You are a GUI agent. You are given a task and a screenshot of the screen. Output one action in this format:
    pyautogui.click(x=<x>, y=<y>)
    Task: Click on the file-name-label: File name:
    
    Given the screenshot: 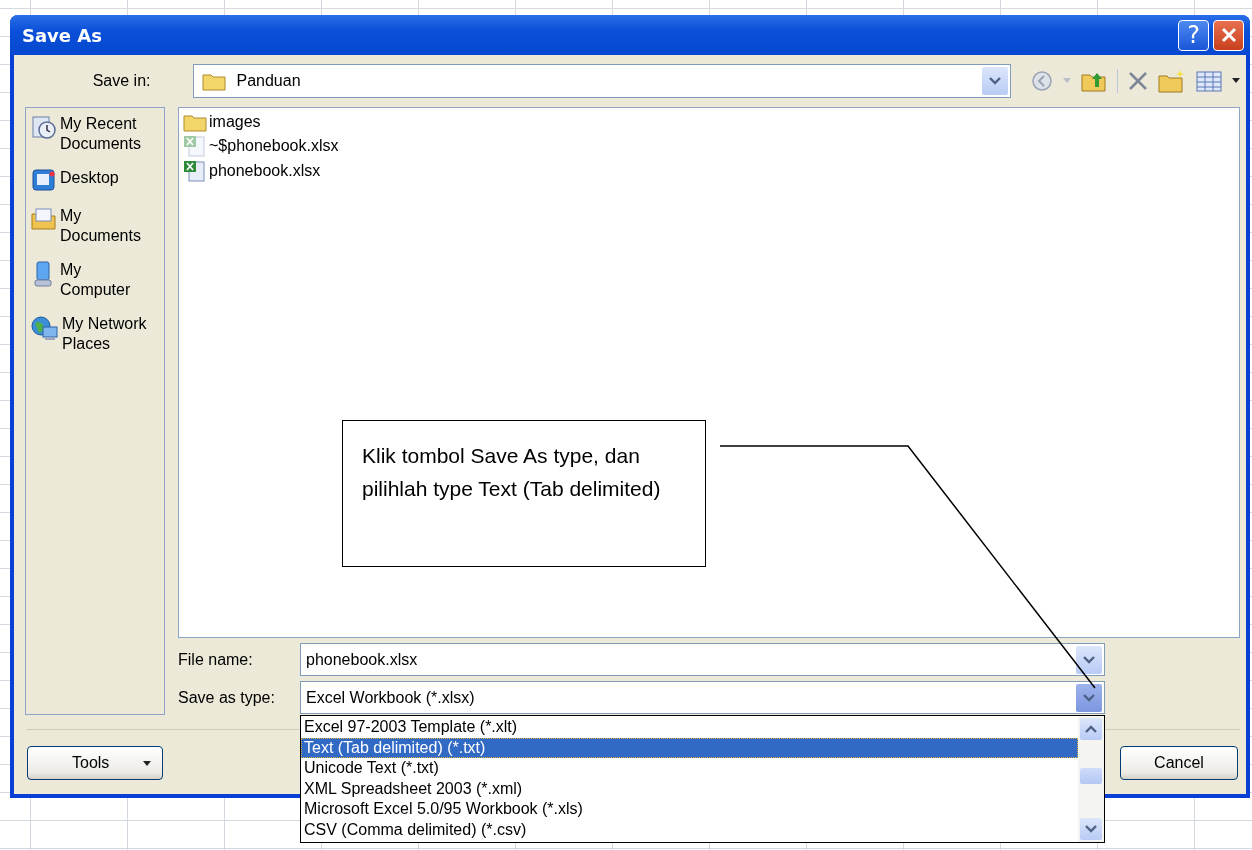 What is the action you would take?
    pyautogui.click(x=216, y=659)
    